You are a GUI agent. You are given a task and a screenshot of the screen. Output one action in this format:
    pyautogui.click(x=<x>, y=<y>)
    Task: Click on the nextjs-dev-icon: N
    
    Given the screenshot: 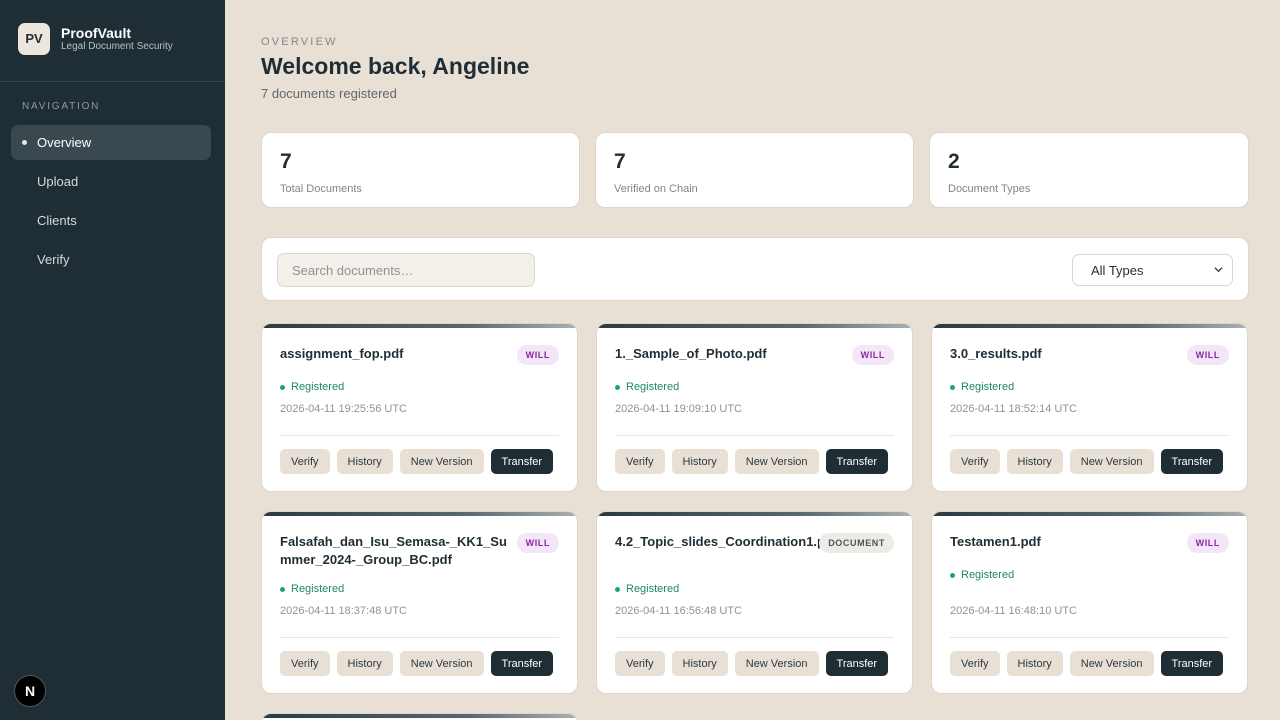 What is the action you would take?
    pyautogui.click(x=30, y=691)
    